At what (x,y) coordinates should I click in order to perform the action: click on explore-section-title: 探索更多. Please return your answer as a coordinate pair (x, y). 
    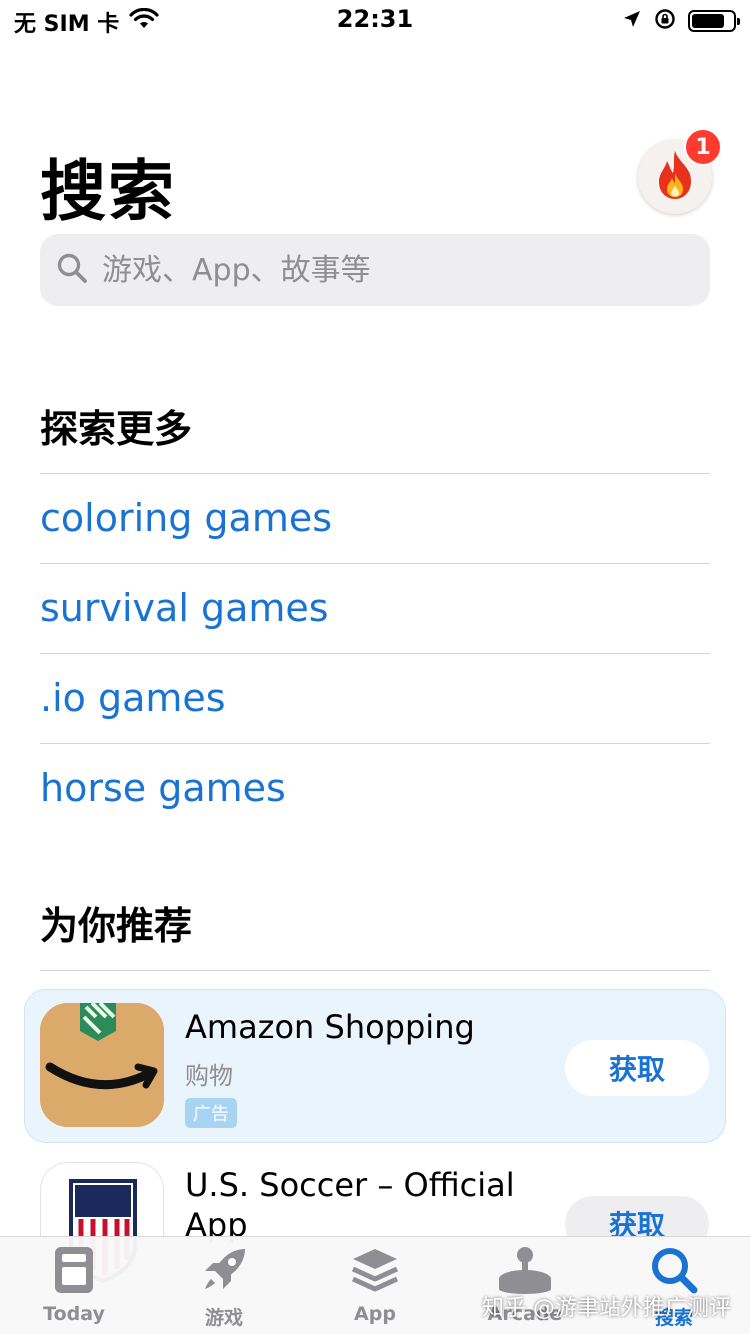
    Looking at the image, I should click on (116, 429).